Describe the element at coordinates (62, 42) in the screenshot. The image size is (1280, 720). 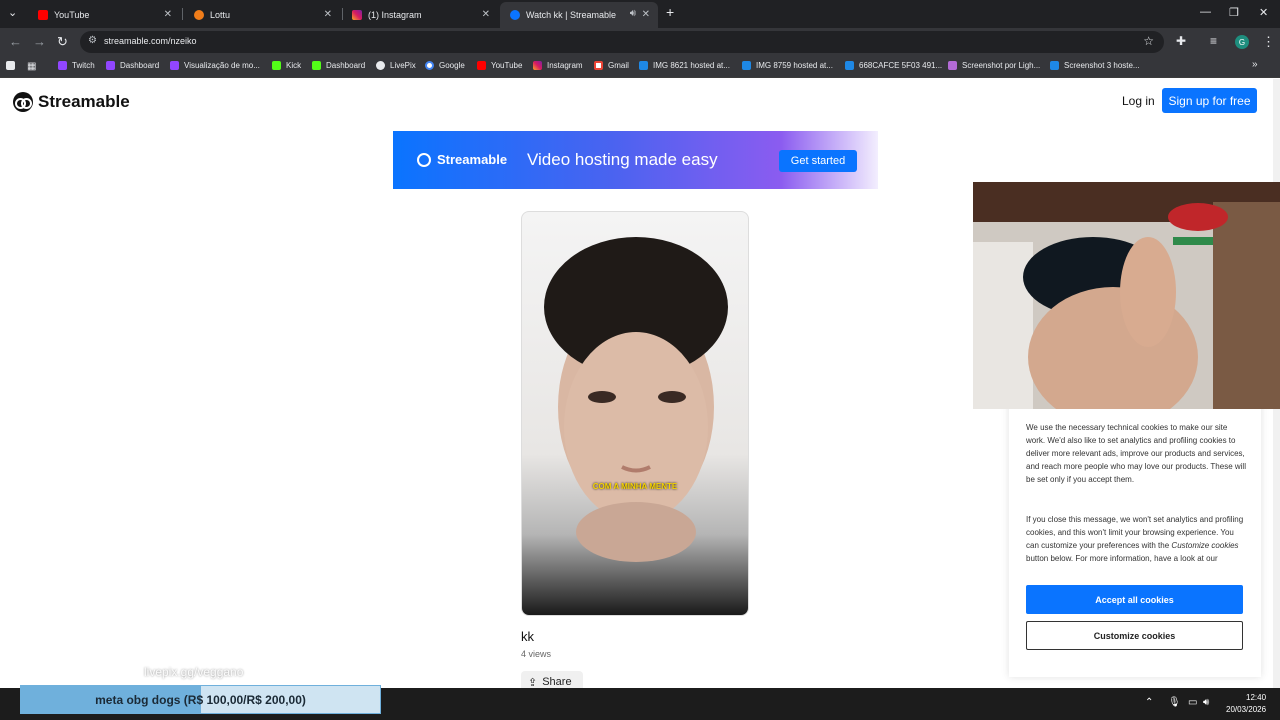
I see `reload-icon: ↻` at that location.